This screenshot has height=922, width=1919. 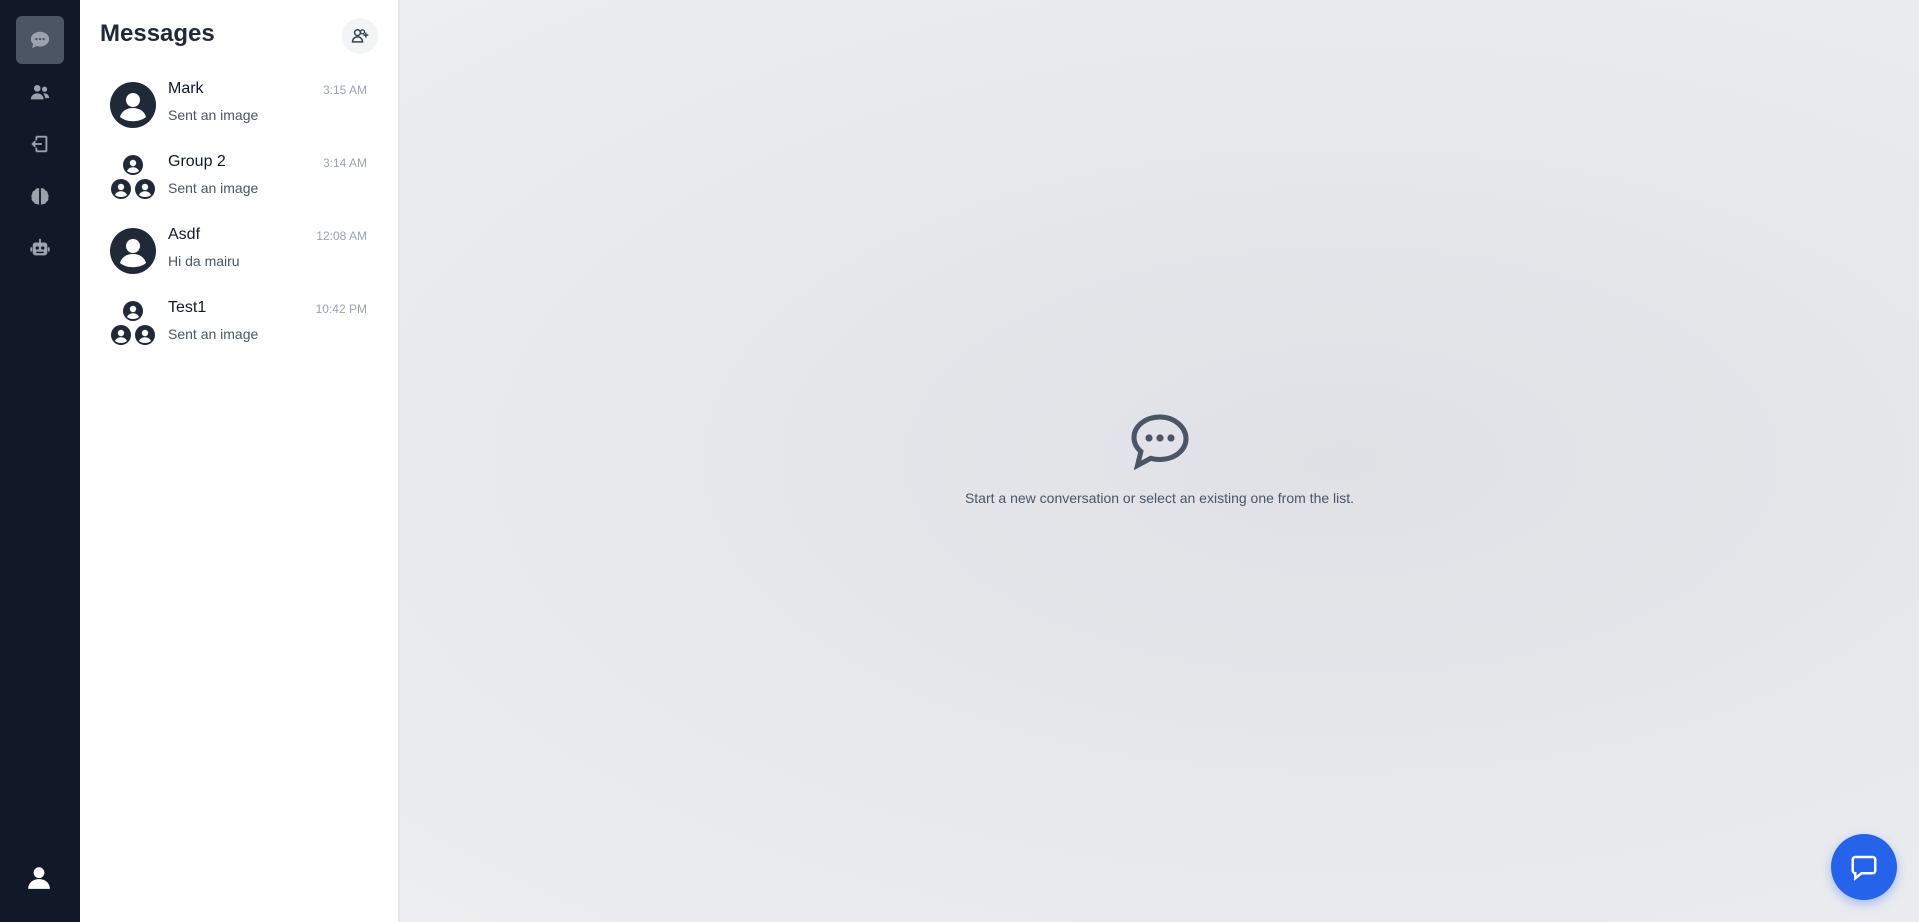 I want to click on logout-icon, so click(x=39, y=144).